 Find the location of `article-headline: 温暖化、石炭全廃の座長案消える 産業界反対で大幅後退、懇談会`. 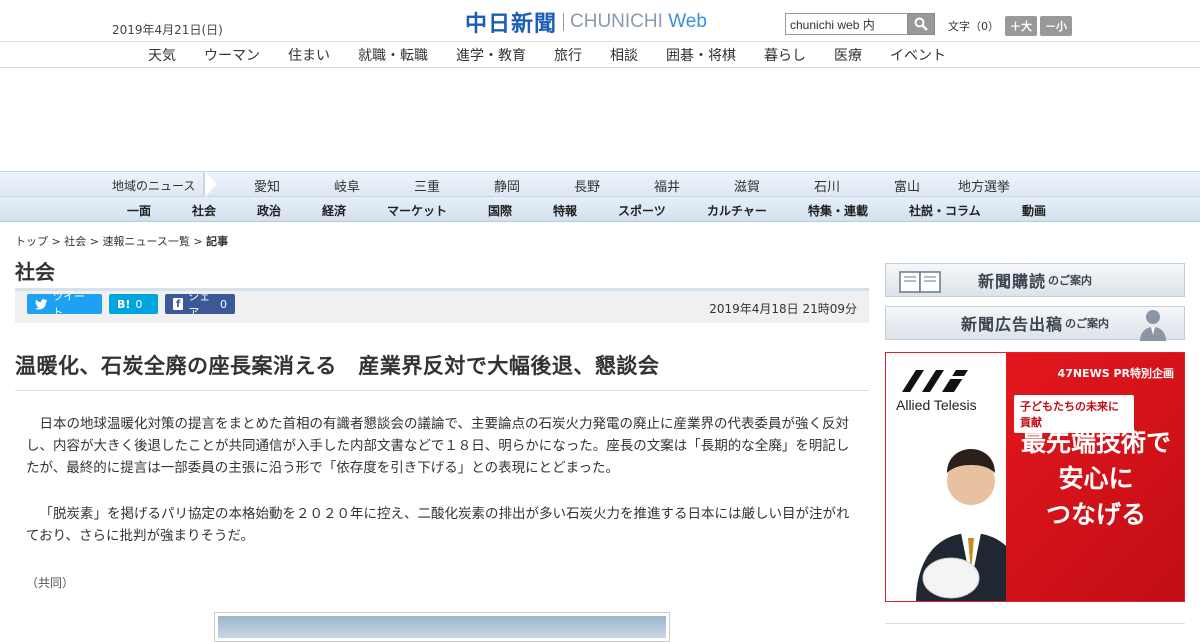

article-headline: 温暖化、石炭全廃の座長案消える 産業界反対で大幅後退、懇談会 is located at coordinates (337, 366).